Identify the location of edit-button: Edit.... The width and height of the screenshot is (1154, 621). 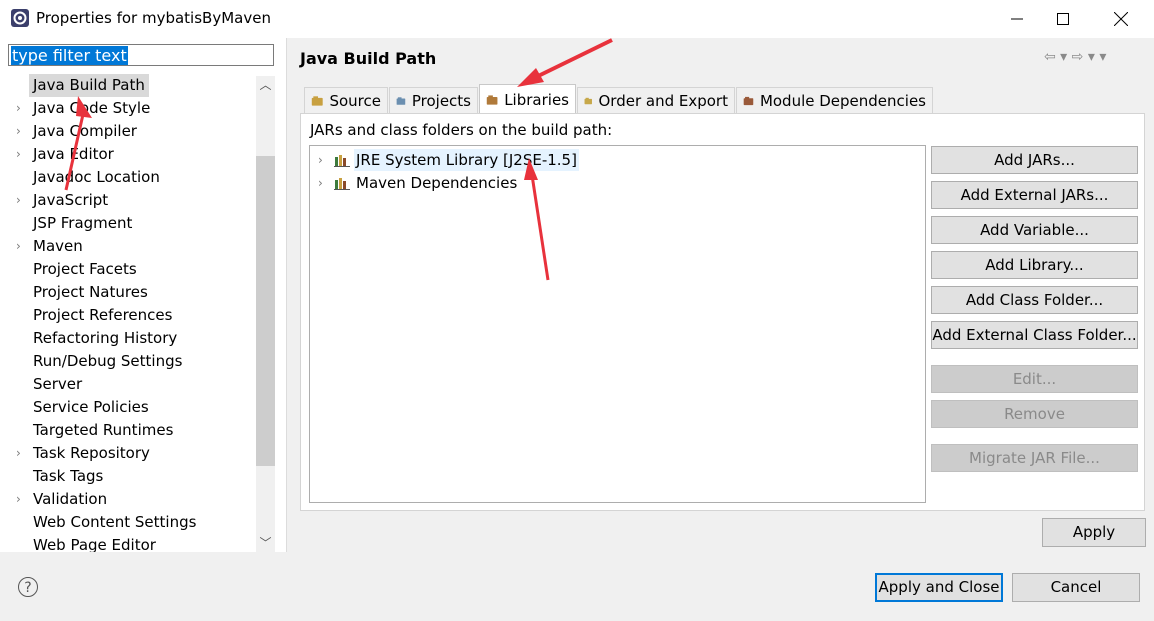
(1034, 379).